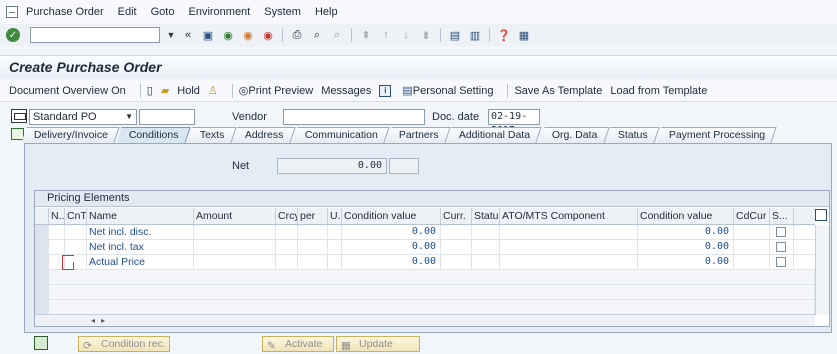 This screenshot has width=837, height=354. I want to click on info-button: i, so click(386, 90).